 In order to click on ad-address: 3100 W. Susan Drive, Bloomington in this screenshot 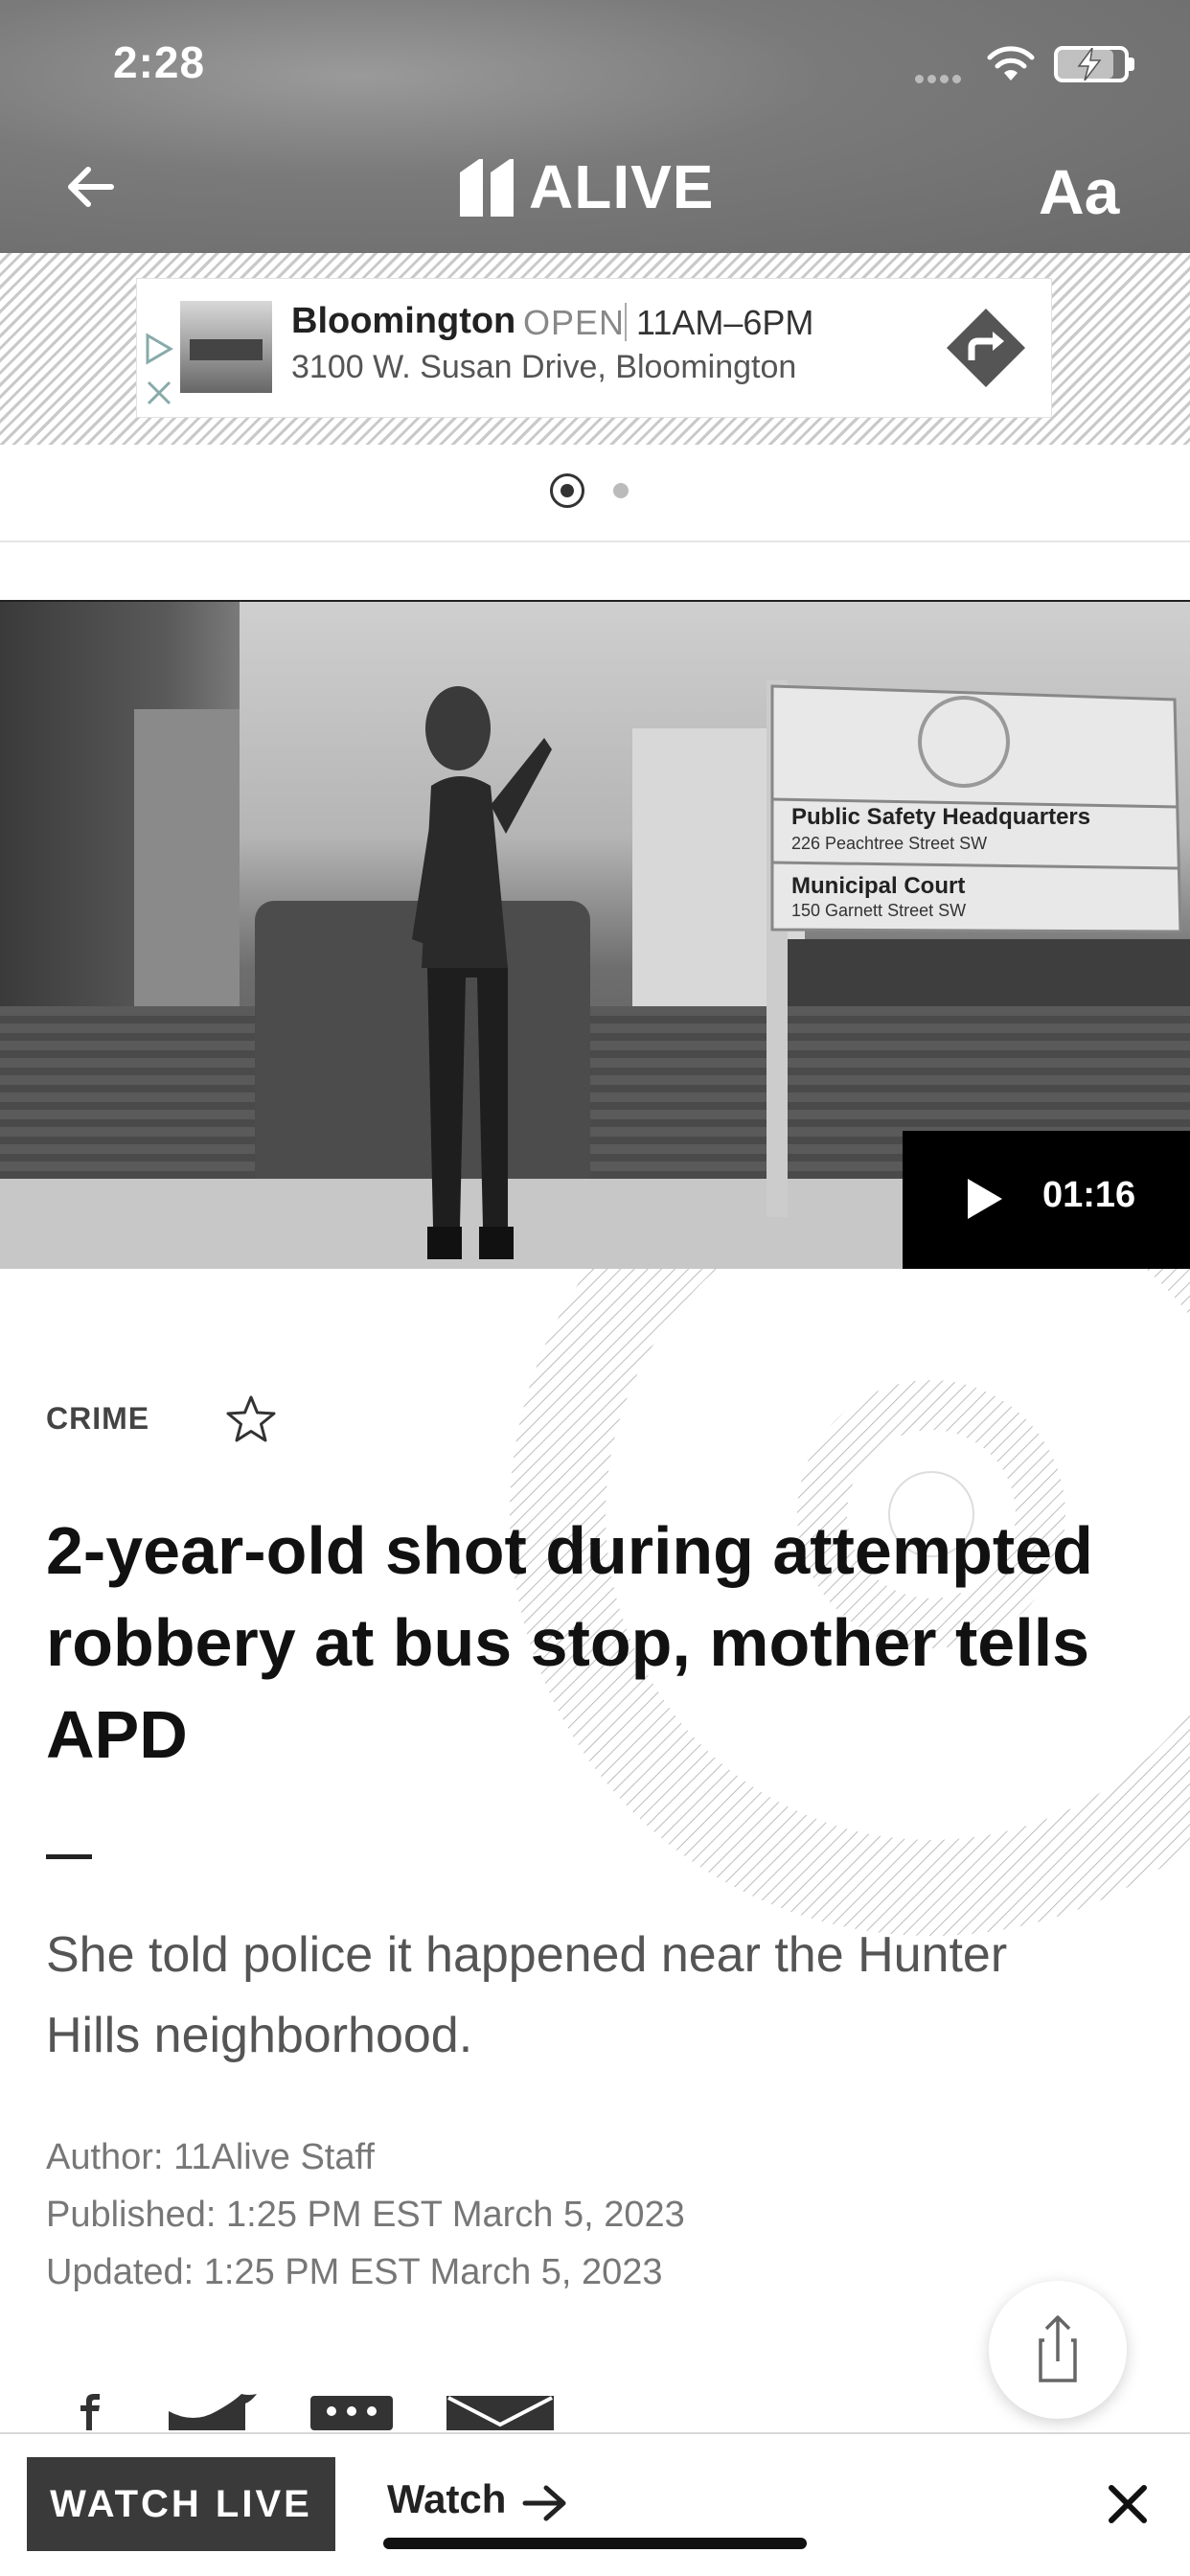, I will do `click(543, 367)`.